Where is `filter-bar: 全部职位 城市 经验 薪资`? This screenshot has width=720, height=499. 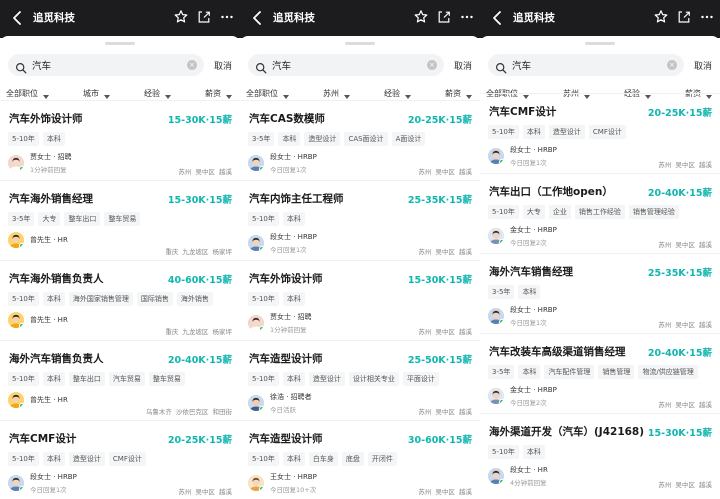 filter-bar: 全部职位 城市 经验 薪资 is located at coordinates (119, 93).